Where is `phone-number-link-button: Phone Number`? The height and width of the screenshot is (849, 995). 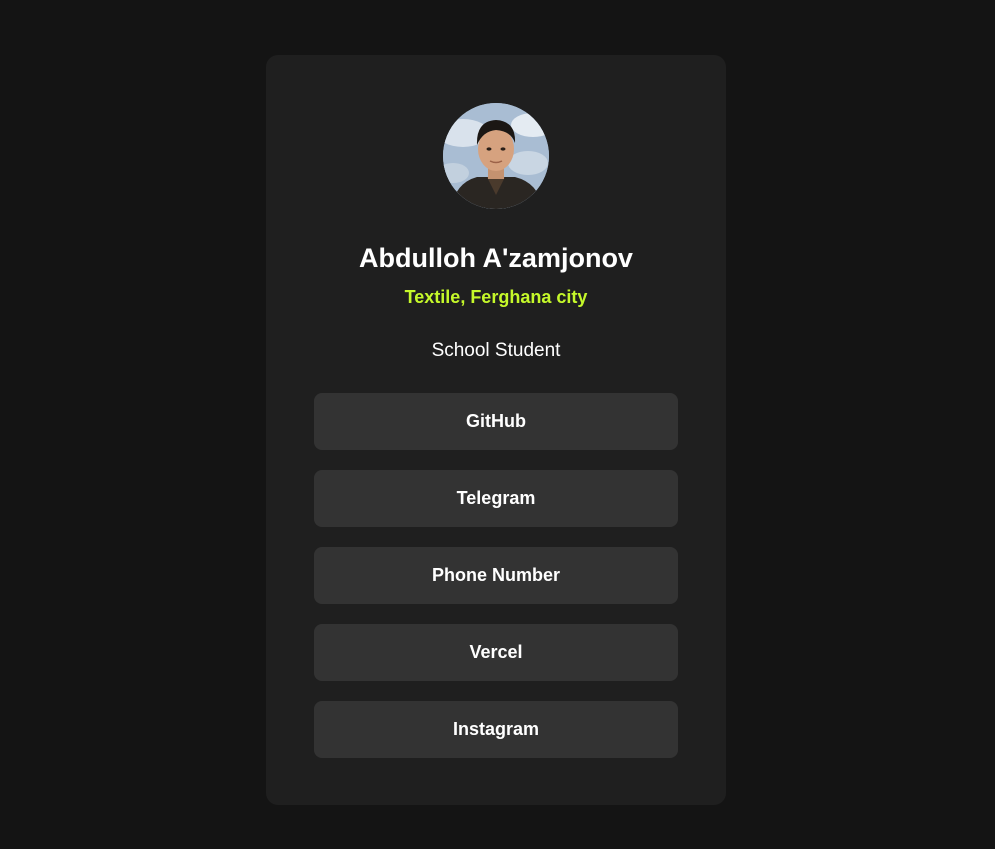
phone-number-link-button: Phone Number is located at coordinates (496, 575).